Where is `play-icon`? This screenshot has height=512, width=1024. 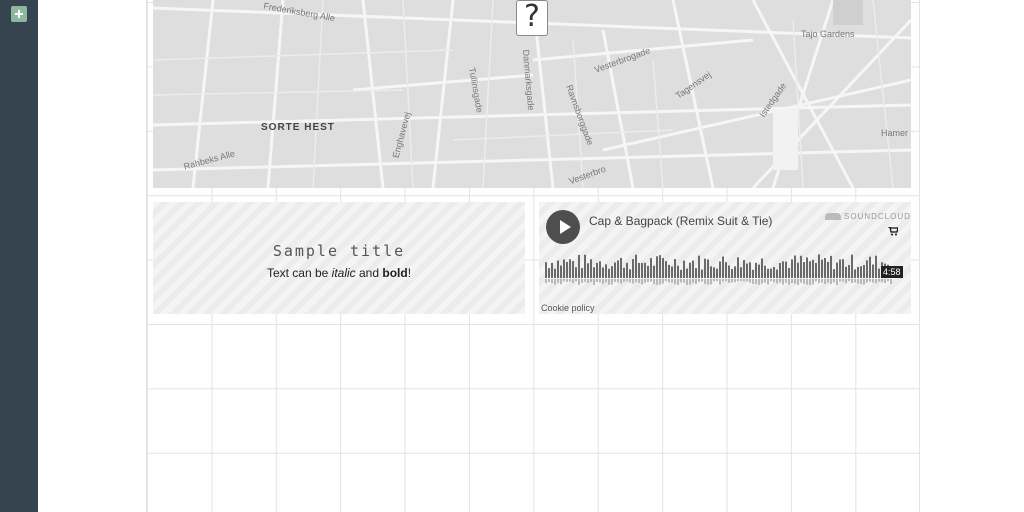 play-icon is located at coordinates (563, 227).